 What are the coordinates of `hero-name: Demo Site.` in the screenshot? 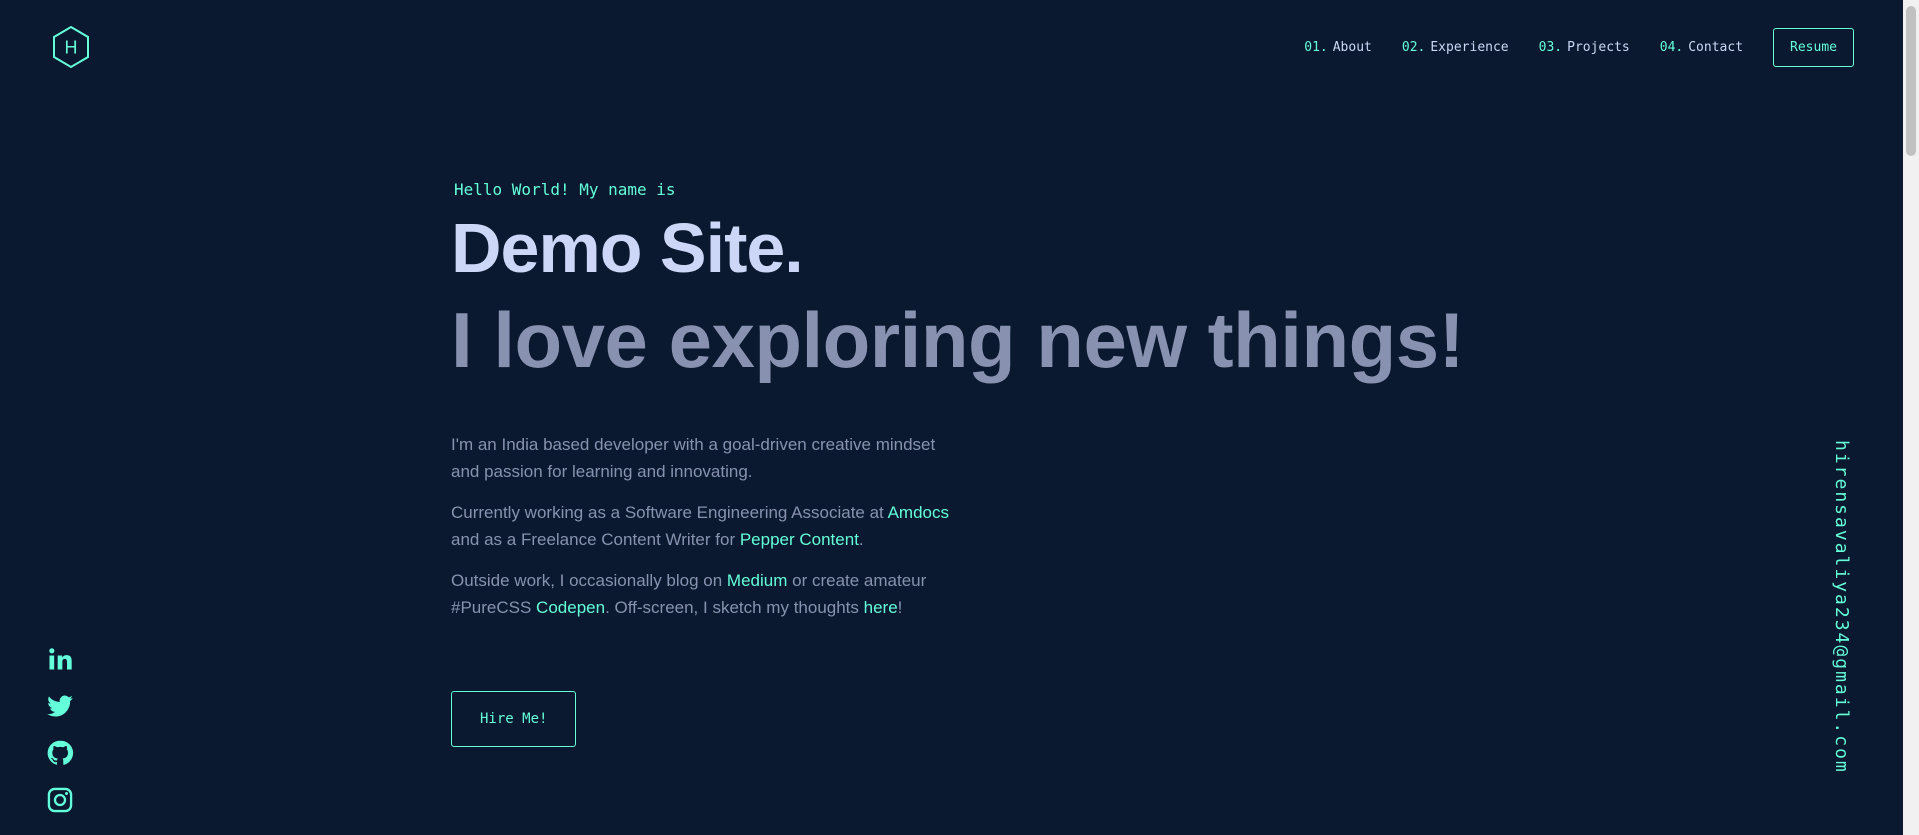 It's located at (627, 248).